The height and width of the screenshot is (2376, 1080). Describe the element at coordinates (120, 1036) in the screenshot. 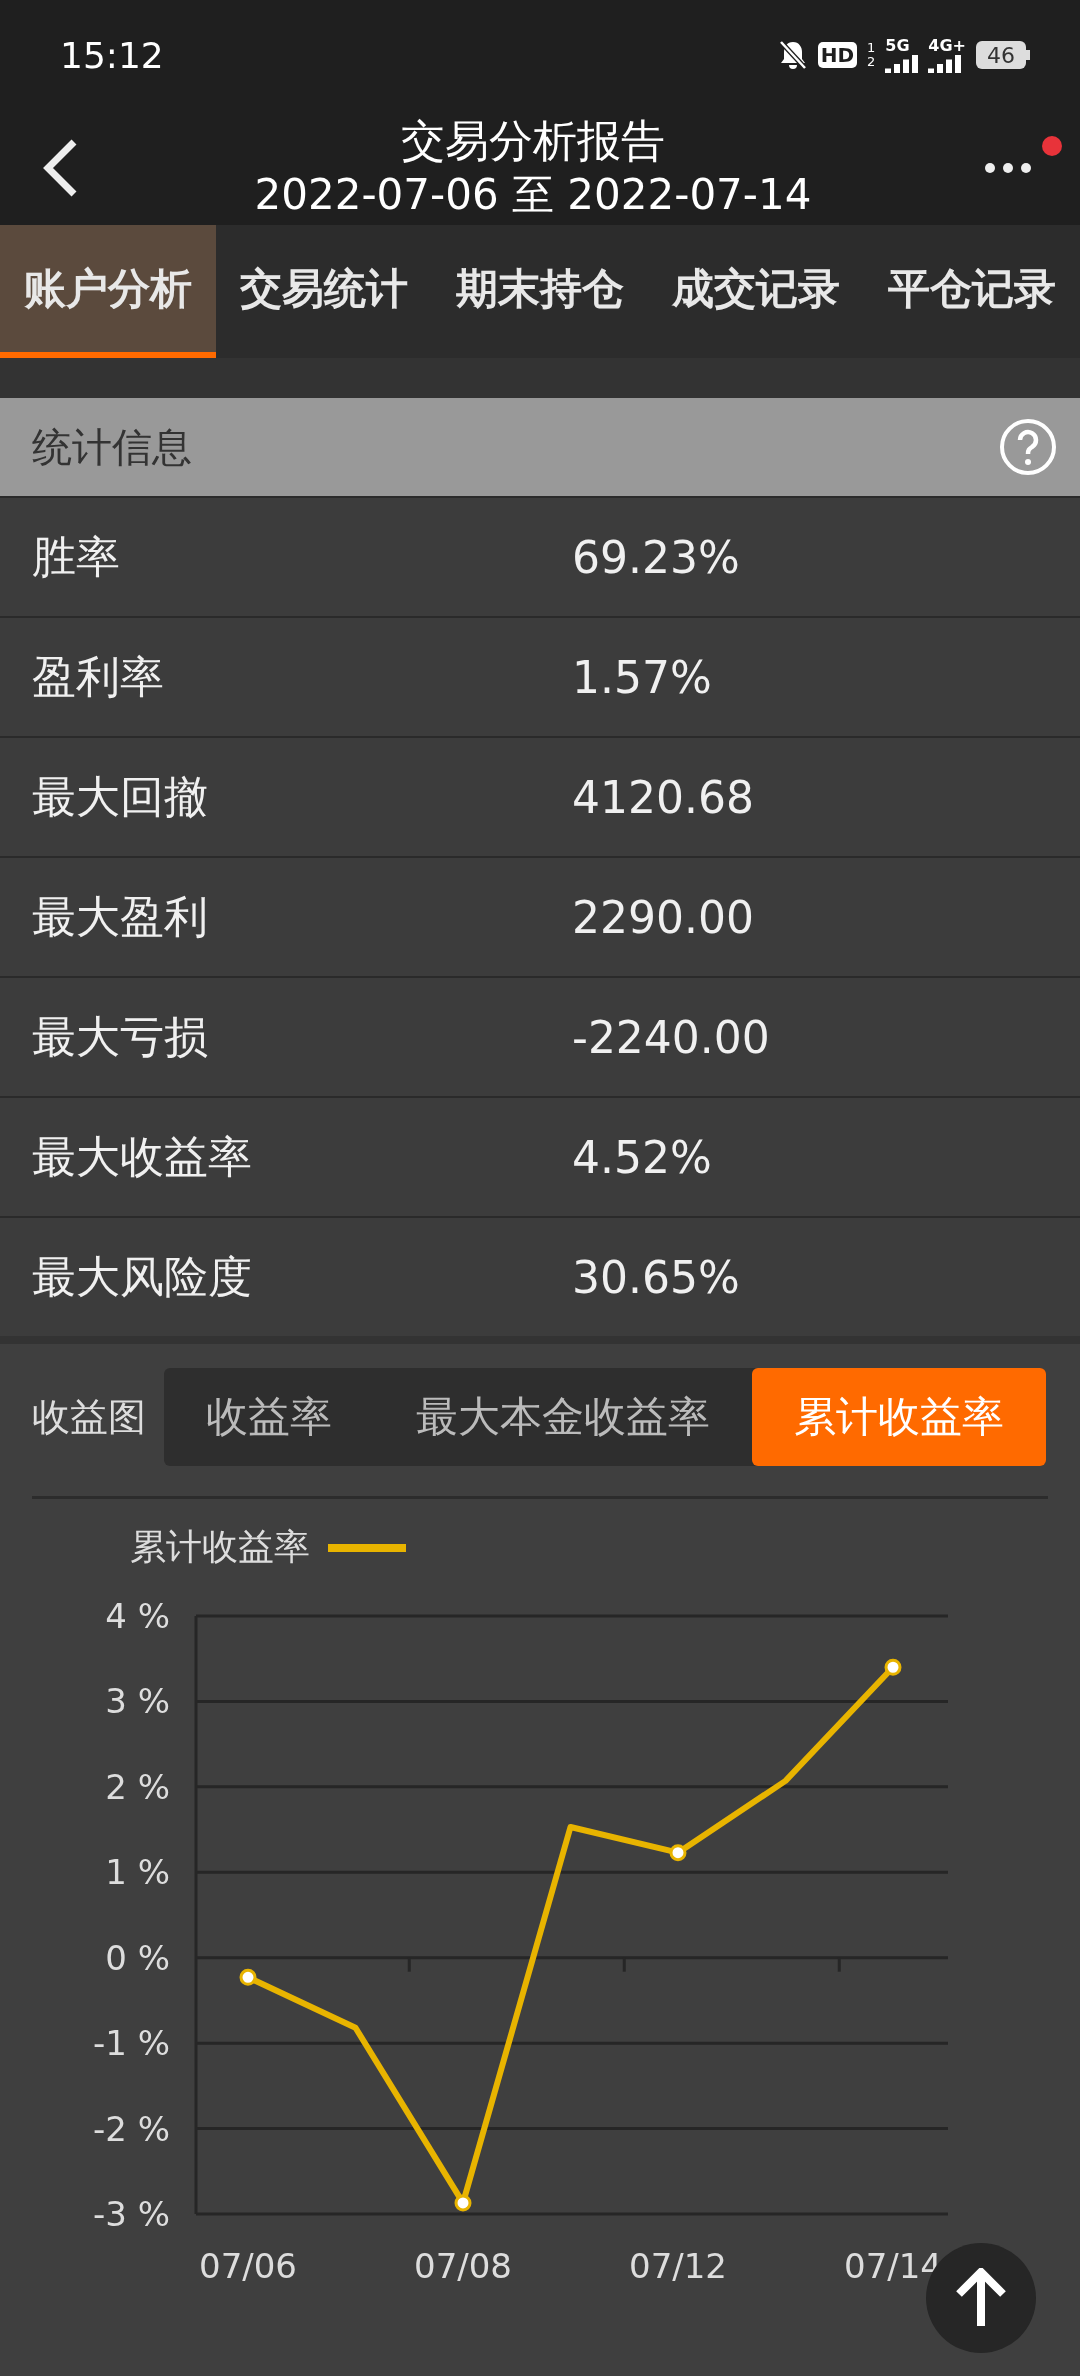

I see `stat-label: 最大亏损` at that location.